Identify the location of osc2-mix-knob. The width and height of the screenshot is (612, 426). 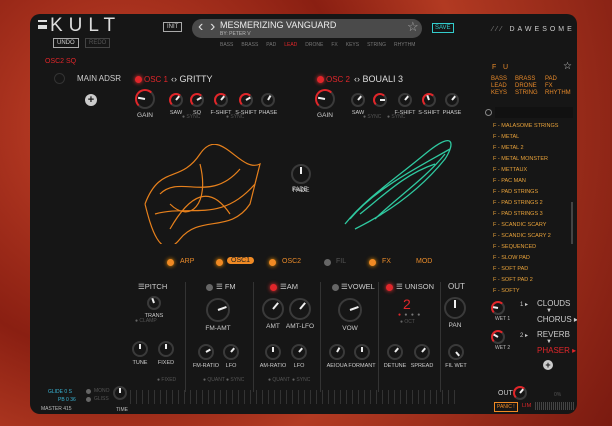
(380, 100).